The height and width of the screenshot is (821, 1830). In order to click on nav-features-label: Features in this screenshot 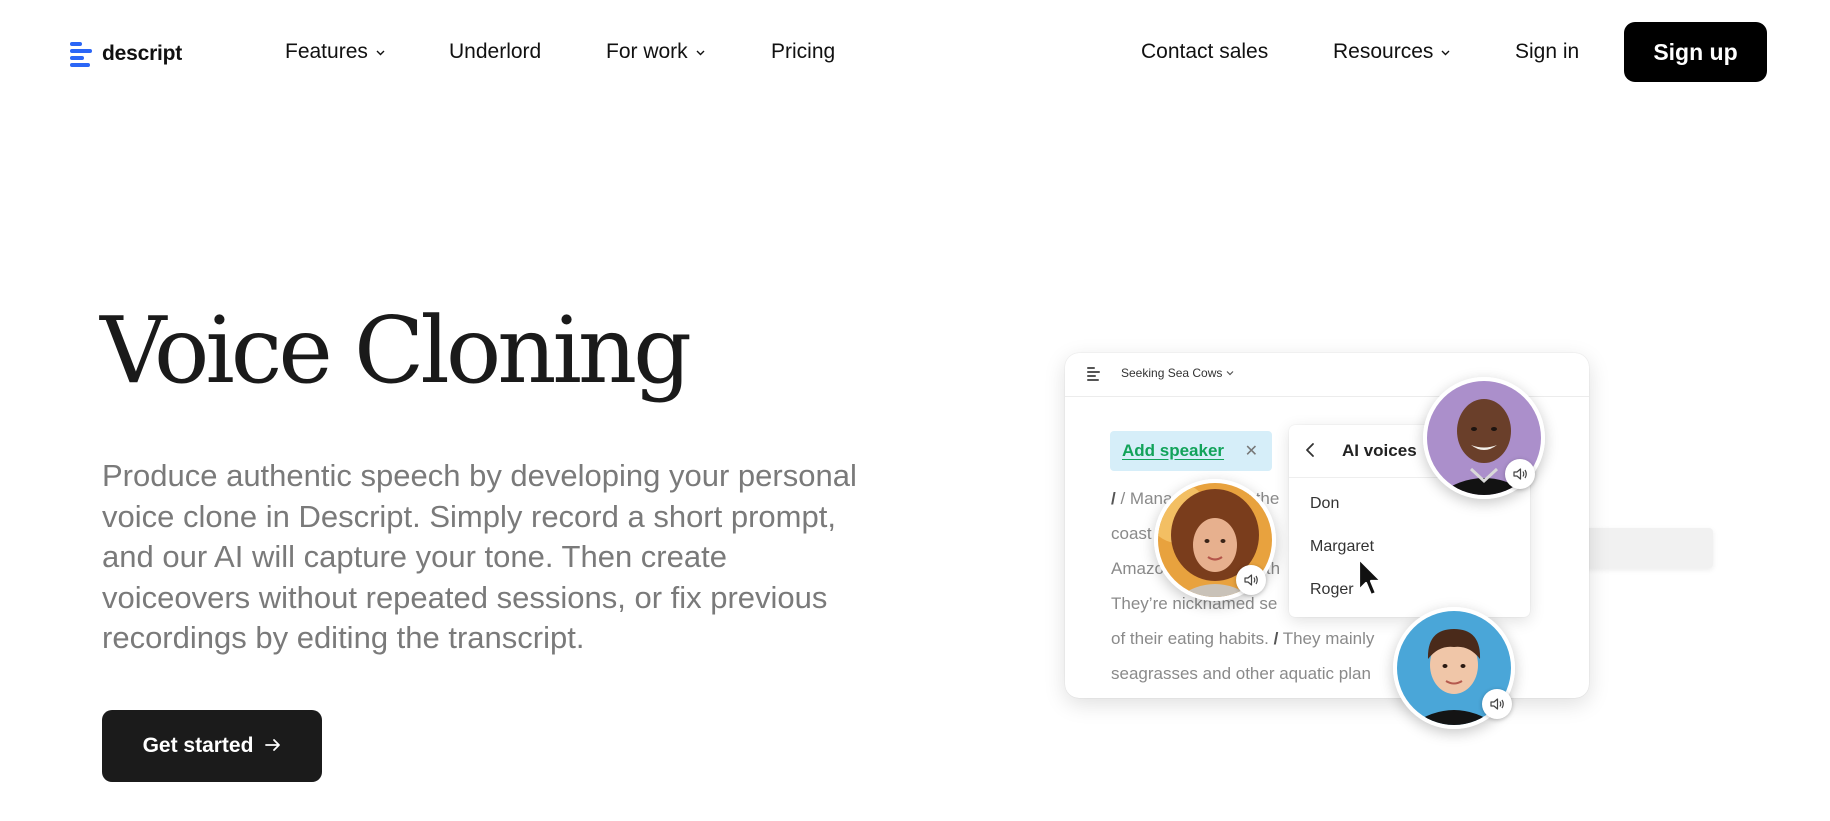, I will do `click(326, 51)`.